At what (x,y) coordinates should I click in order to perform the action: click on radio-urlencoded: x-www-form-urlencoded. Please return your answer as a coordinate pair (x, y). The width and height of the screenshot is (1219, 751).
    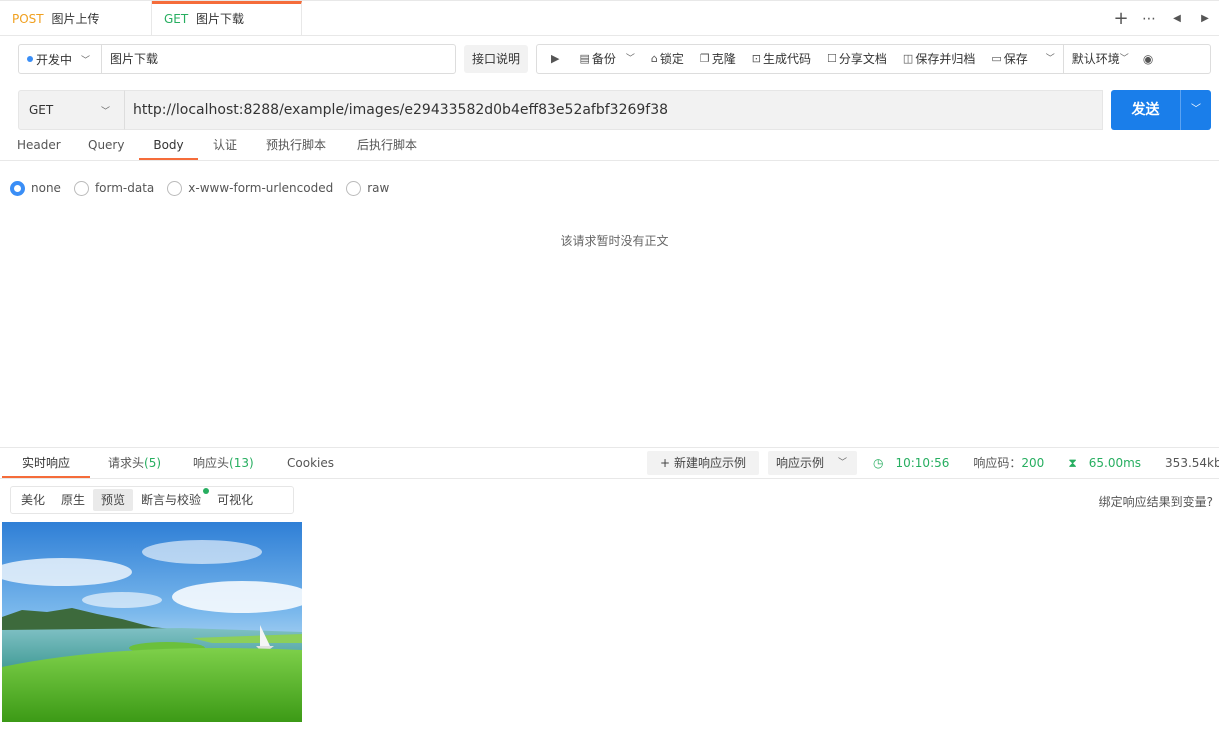
    Looking at the image, I should click on (250, 188).